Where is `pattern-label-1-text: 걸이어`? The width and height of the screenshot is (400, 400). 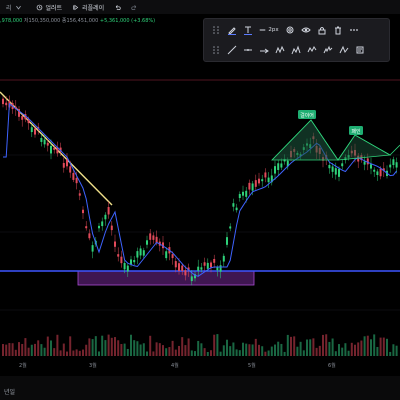
pattern-label-1-text: 걸이어 is located at coordinates (307, 115).